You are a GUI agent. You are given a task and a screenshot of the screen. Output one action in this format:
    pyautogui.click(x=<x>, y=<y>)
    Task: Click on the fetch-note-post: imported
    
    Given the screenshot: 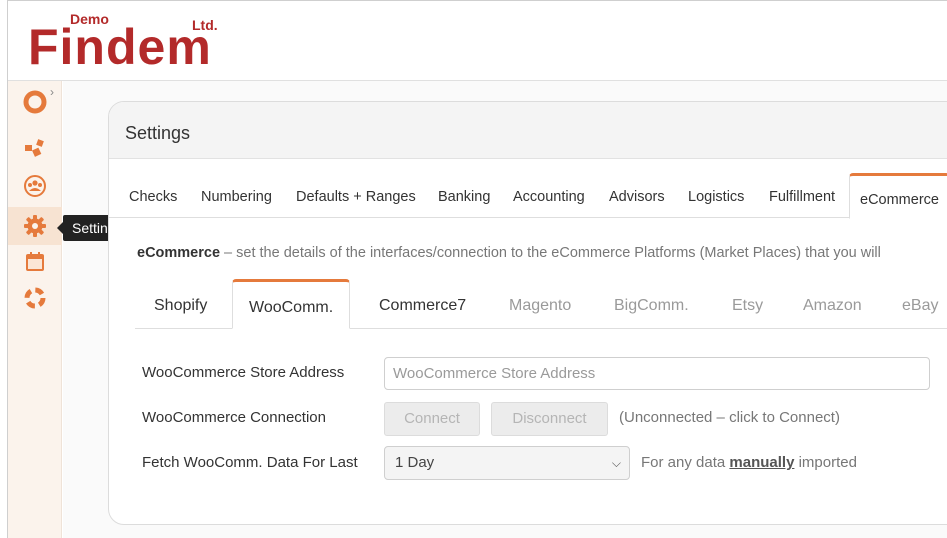 What is the action you would take?
    pyautogui.click(x=825, y=462)
    